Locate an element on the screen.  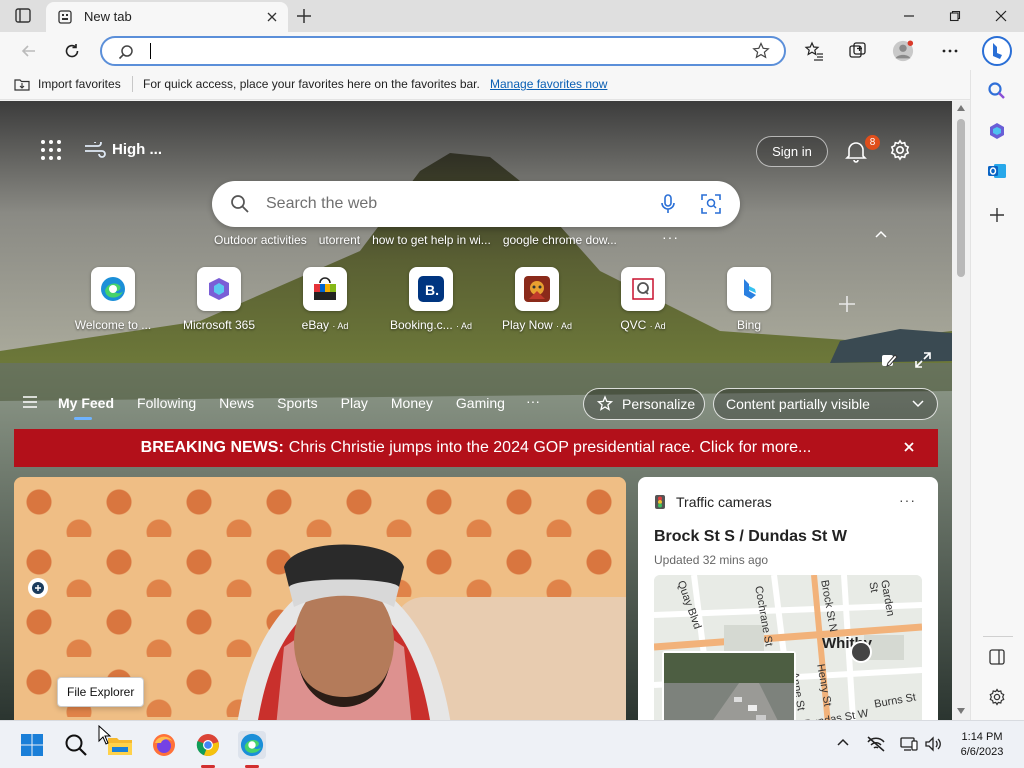
quick-link-qvc: QVC · Ad is located at coordinates (643, 299).